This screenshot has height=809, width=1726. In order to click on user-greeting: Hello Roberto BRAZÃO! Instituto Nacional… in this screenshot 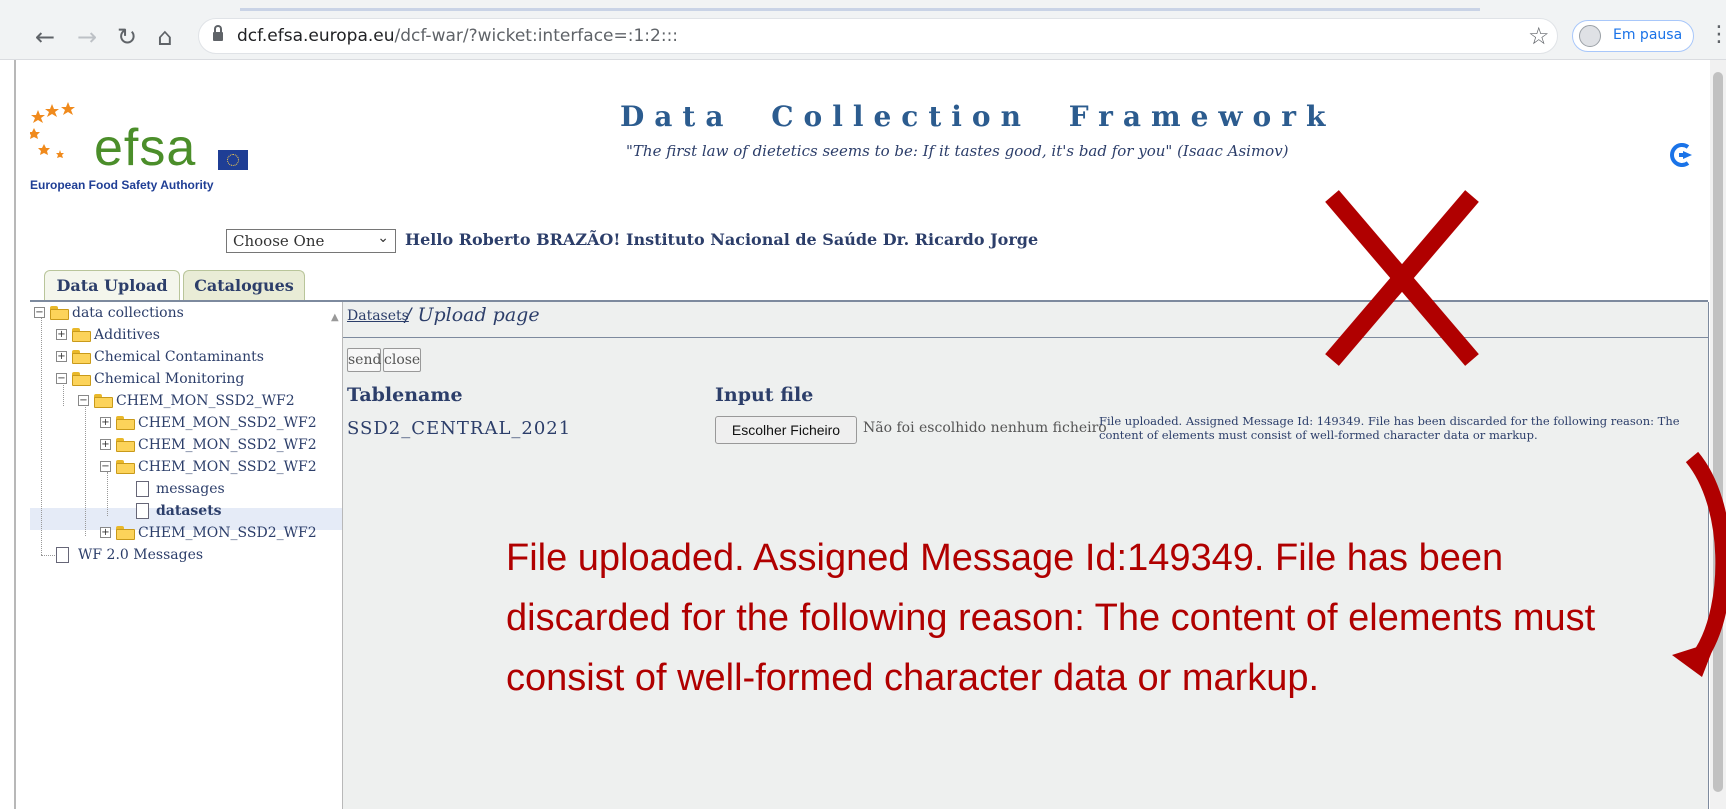, I will do `click(722, 239)`.